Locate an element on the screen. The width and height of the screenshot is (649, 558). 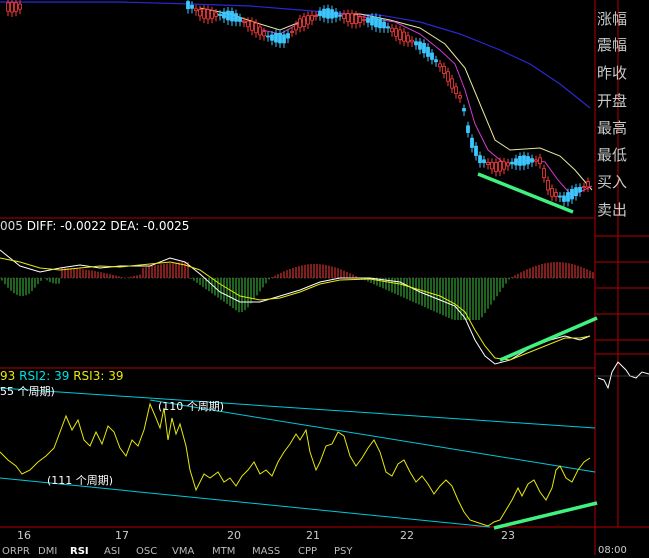
rsi2-value: RSI2: 39 is located at coordinates (44, 376).